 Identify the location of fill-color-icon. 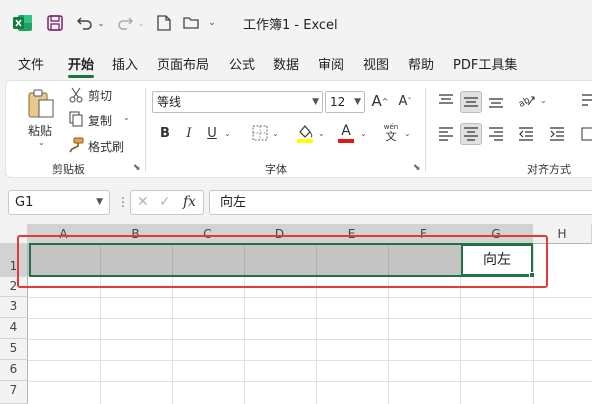
(305, 133).